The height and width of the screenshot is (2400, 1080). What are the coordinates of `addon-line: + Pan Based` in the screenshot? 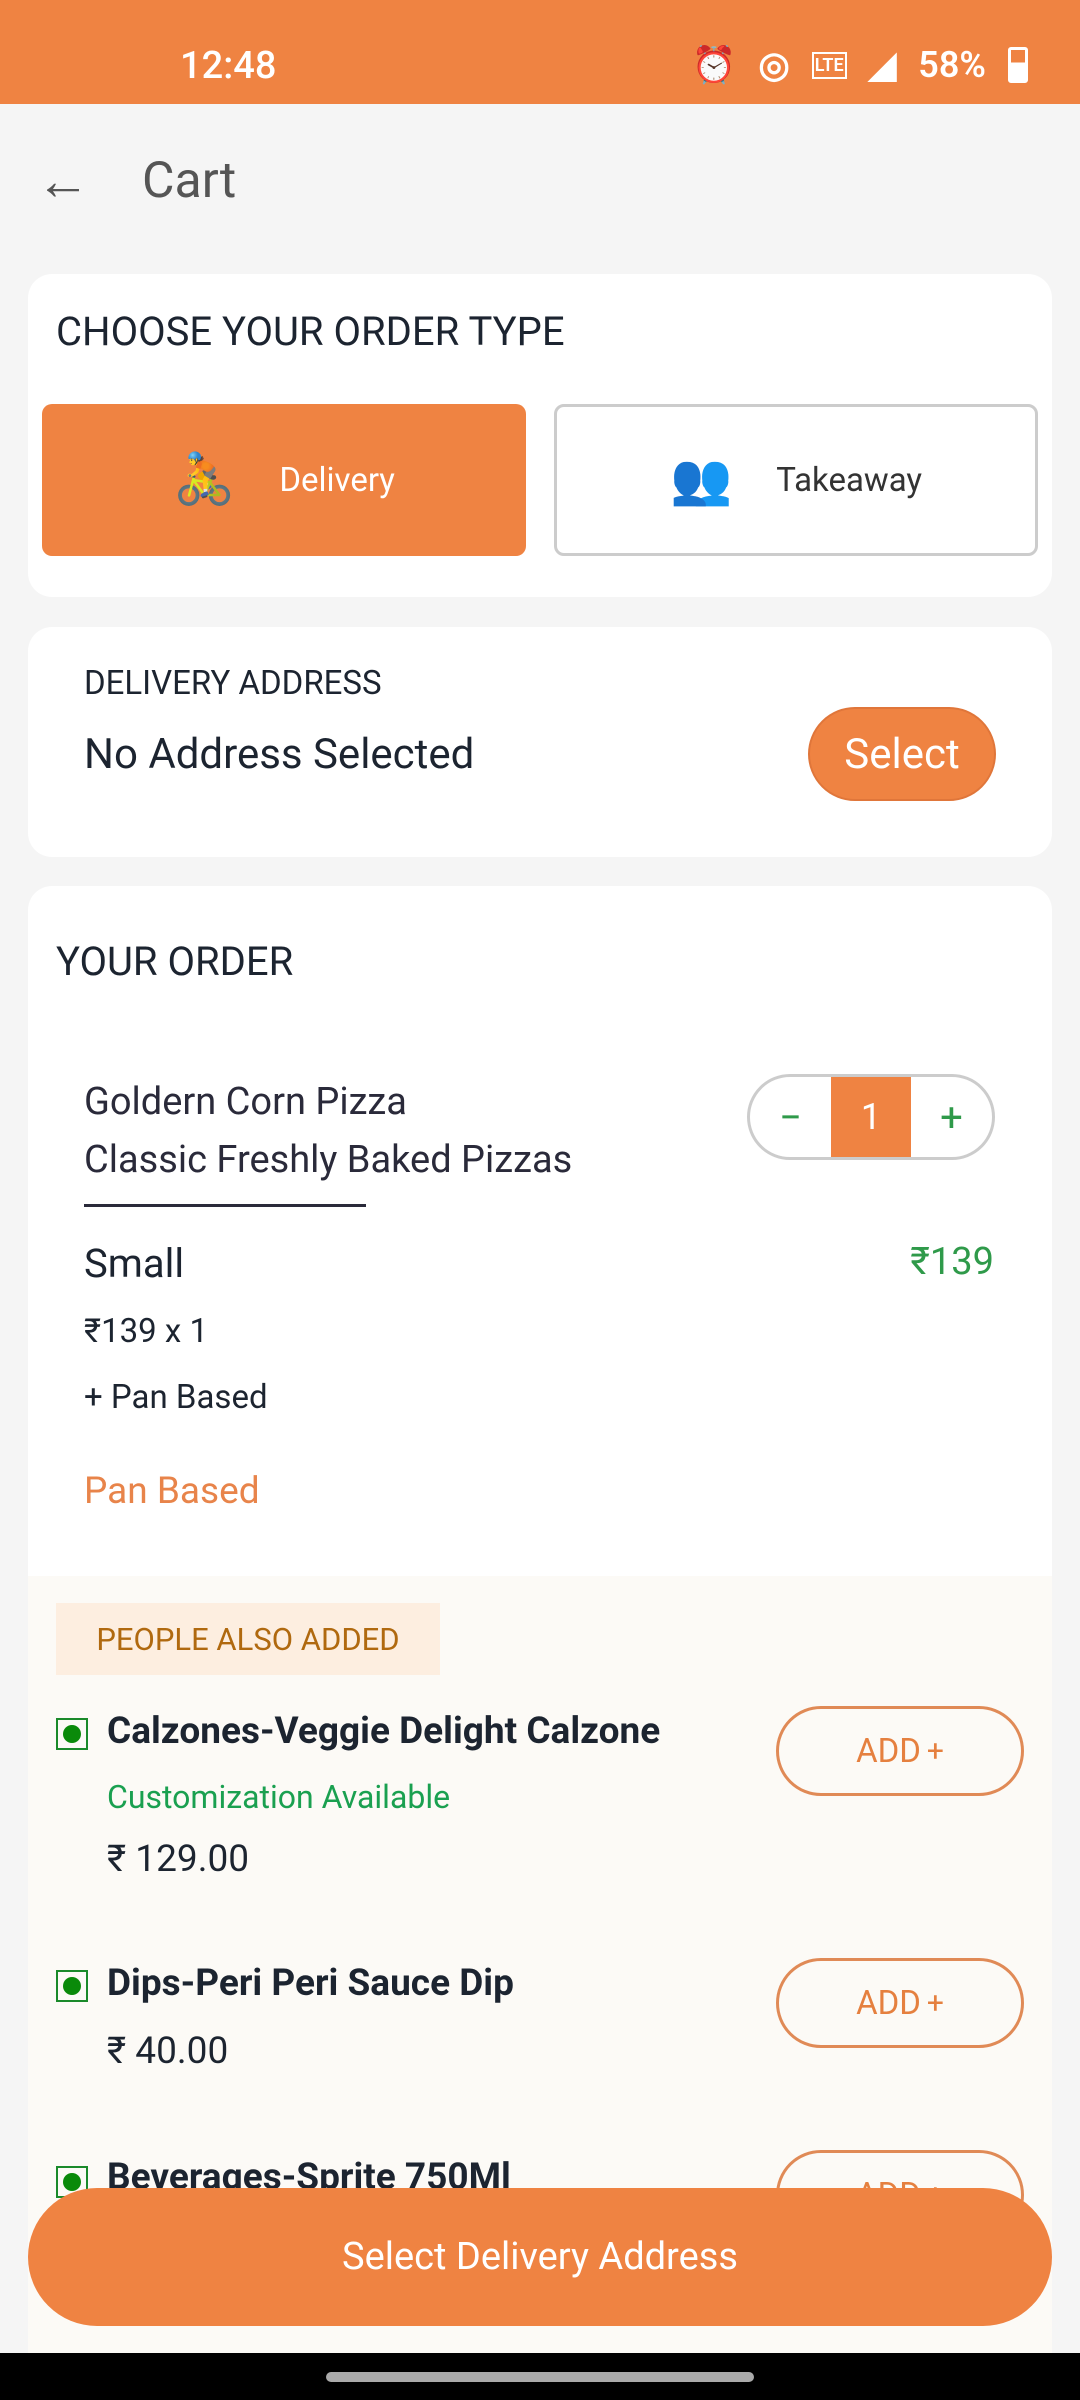 It's located at (176, 1397).